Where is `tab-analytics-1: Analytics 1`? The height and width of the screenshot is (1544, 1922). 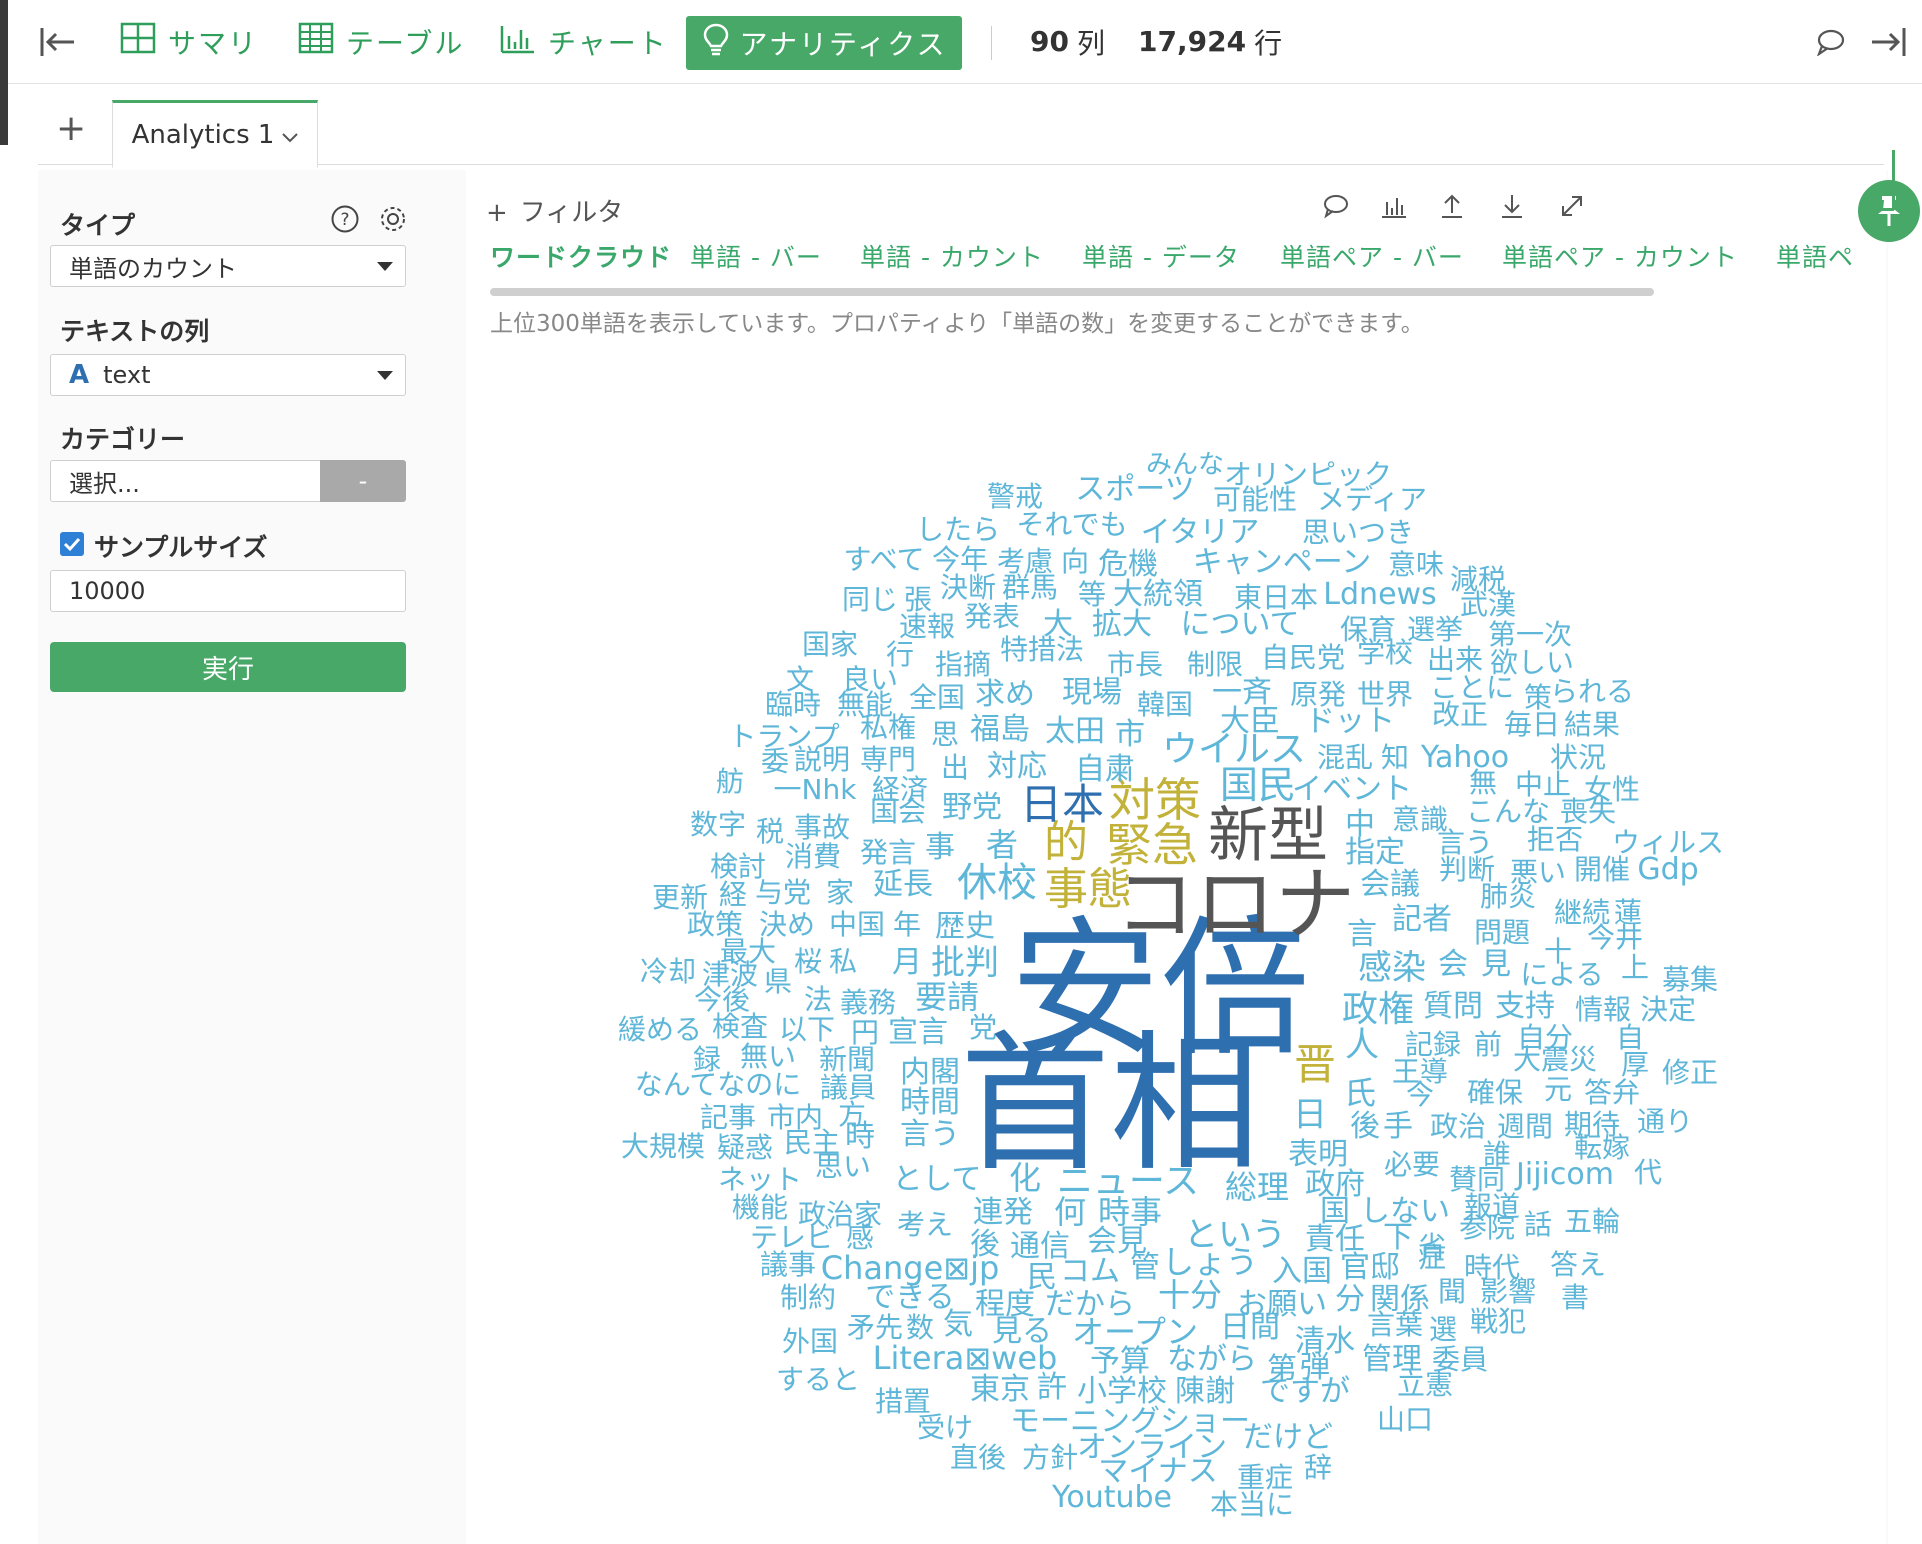 tab-analytics-1: Analytics 1 is located at coordinates (215, 134).